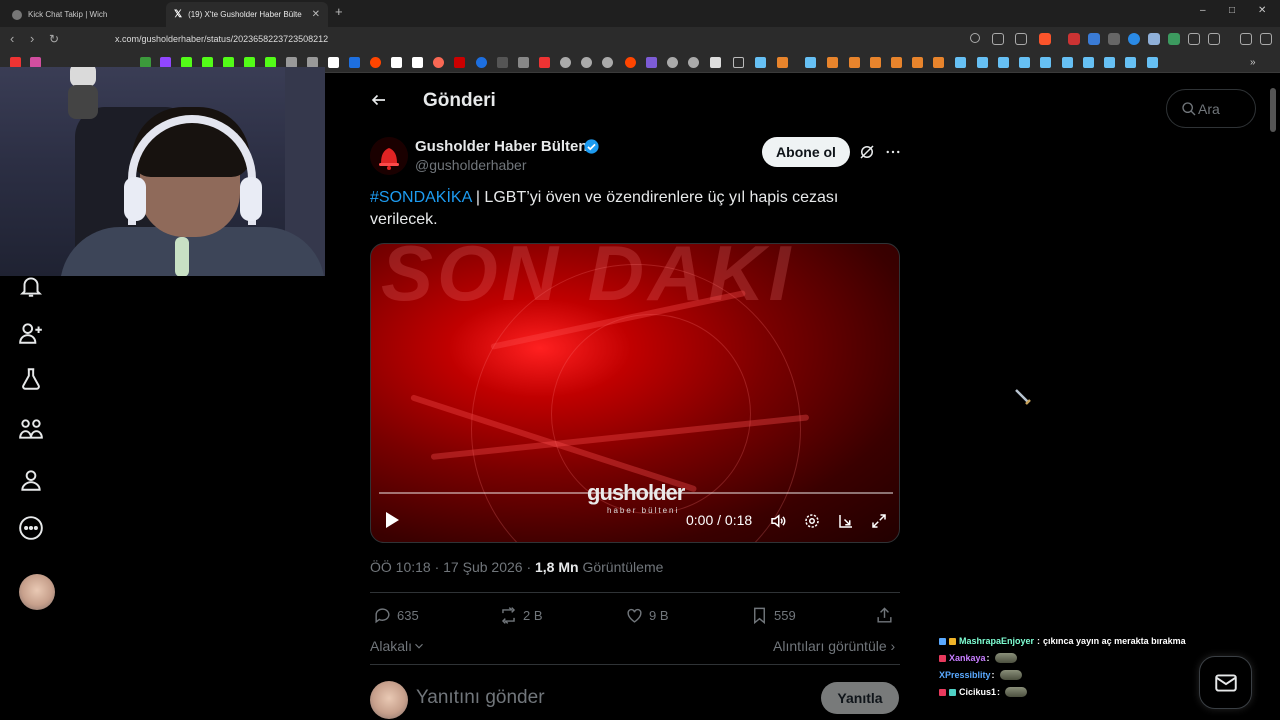 The height and width of the screenshot is (720, 1280). What do you see at coordinates (1246, 39) in the screenshot?
I see `media-icon` at bounding box center [1246, 39].